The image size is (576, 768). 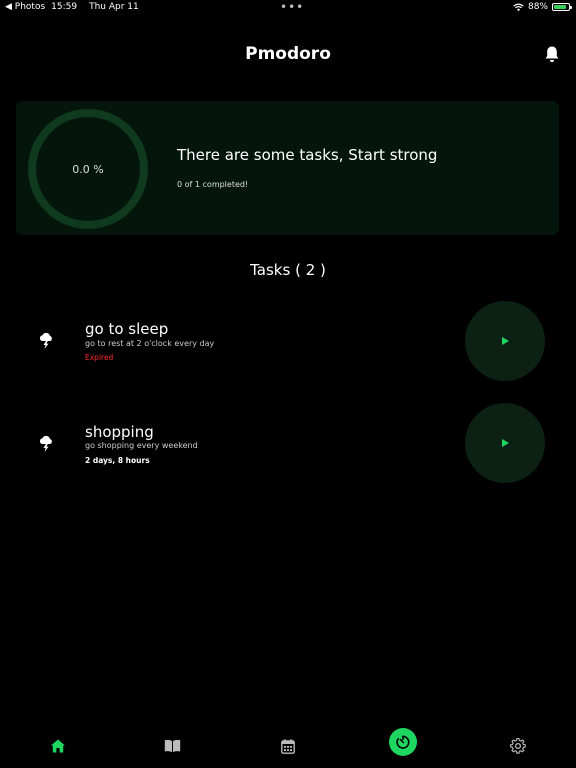 I want to click on app-title: Pmodoro, so click(x=288, y=54).